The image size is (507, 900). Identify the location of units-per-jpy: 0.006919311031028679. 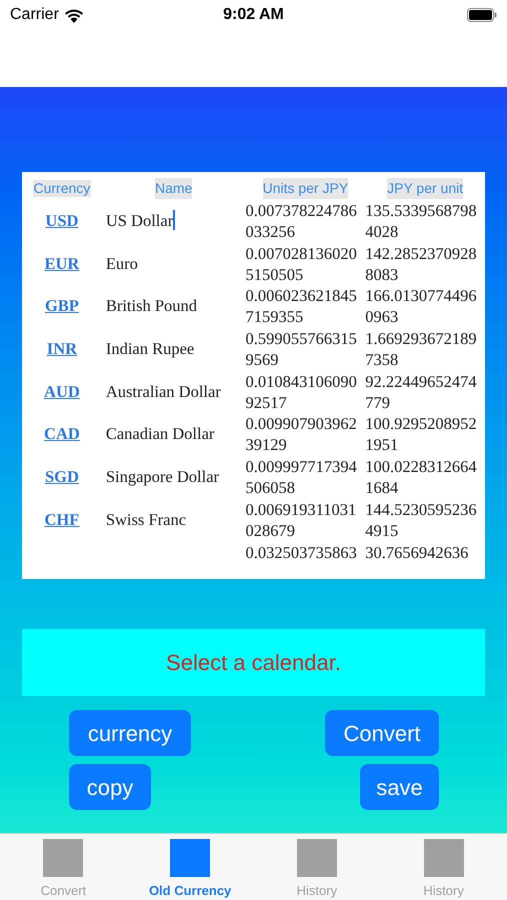
(302, 519).